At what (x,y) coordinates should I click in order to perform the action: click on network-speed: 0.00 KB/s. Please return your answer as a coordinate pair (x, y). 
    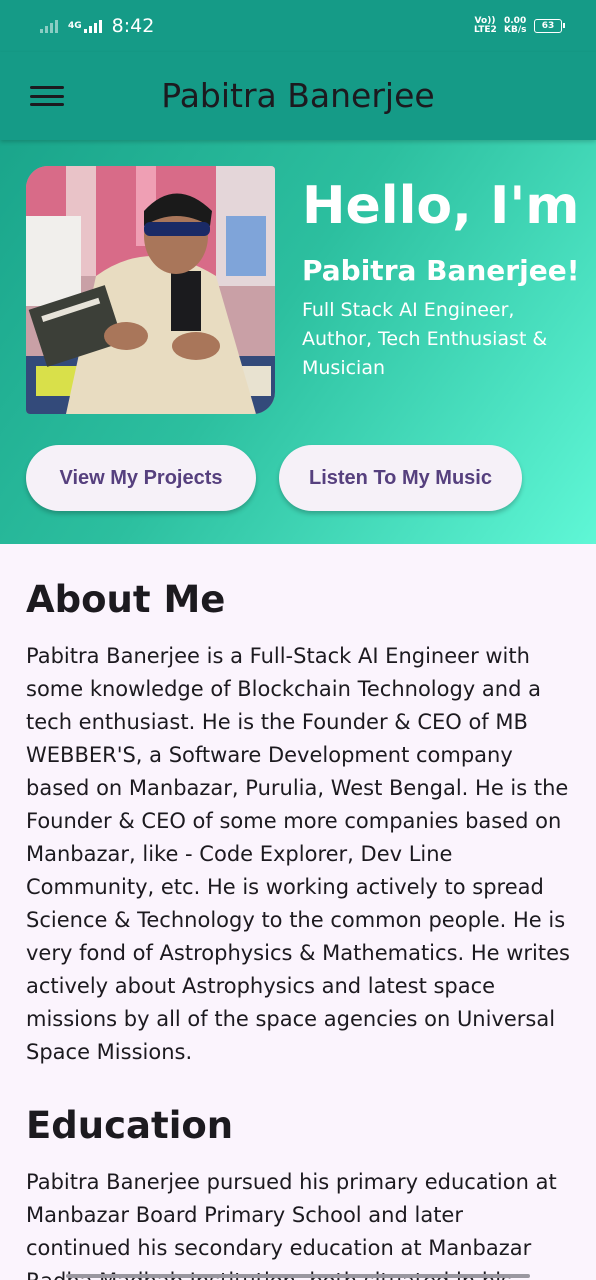
    Looking at the image, I should click on (515, 25).